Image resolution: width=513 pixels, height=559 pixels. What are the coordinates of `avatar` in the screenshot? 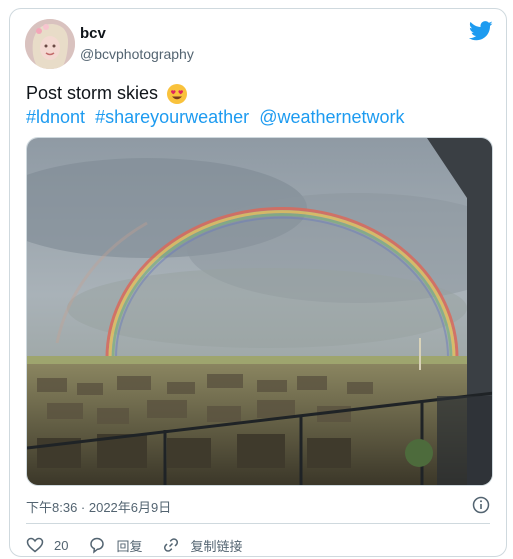 It's located at (50, 44).